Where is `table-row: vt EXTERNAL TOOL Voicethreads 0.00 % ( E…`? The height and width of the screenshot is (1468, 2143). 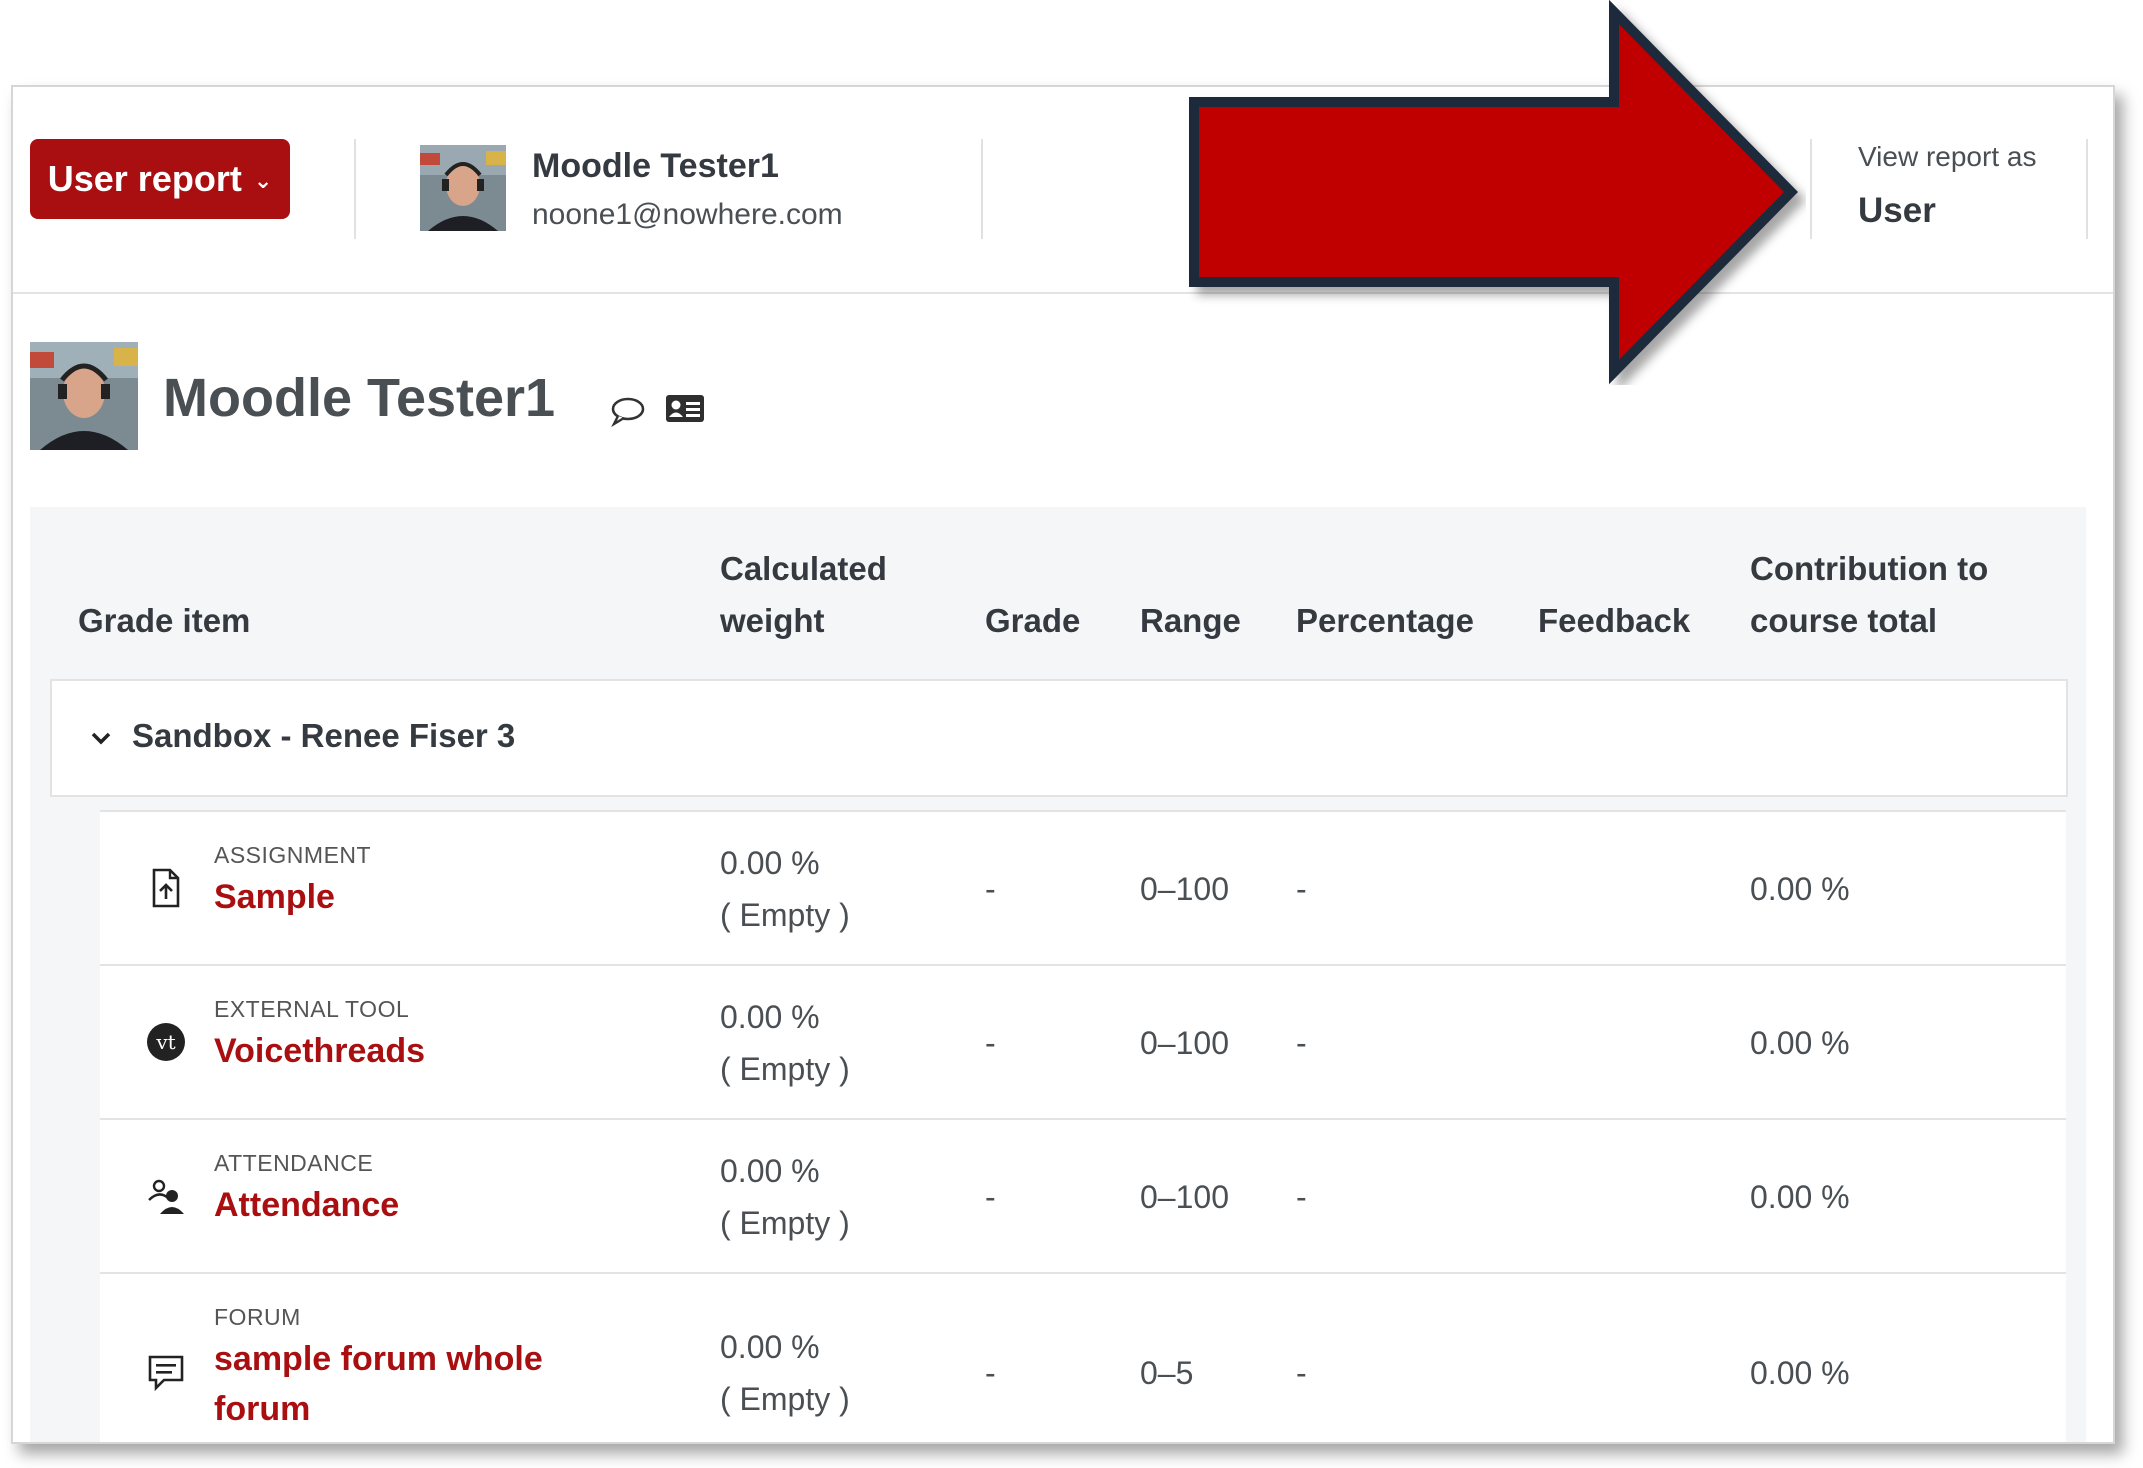
table-row: vt EXTERNAL TOOL Voicethreads 0.00 % ( E… is located at coordinates (1083, 1041).